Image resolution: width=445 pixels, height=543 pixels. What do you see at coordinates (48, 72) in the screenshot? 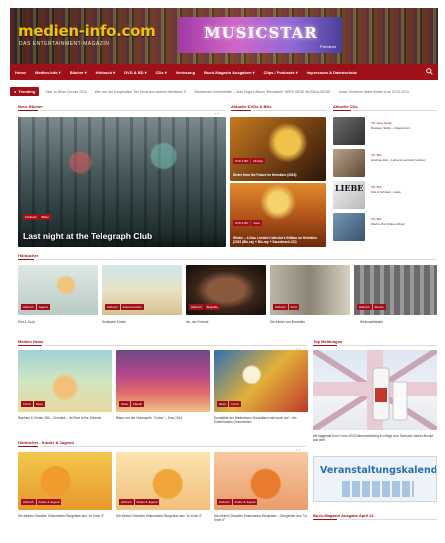
I see `nav-medien-info: Medien-Info ▾` at bounding box center [48, 72].